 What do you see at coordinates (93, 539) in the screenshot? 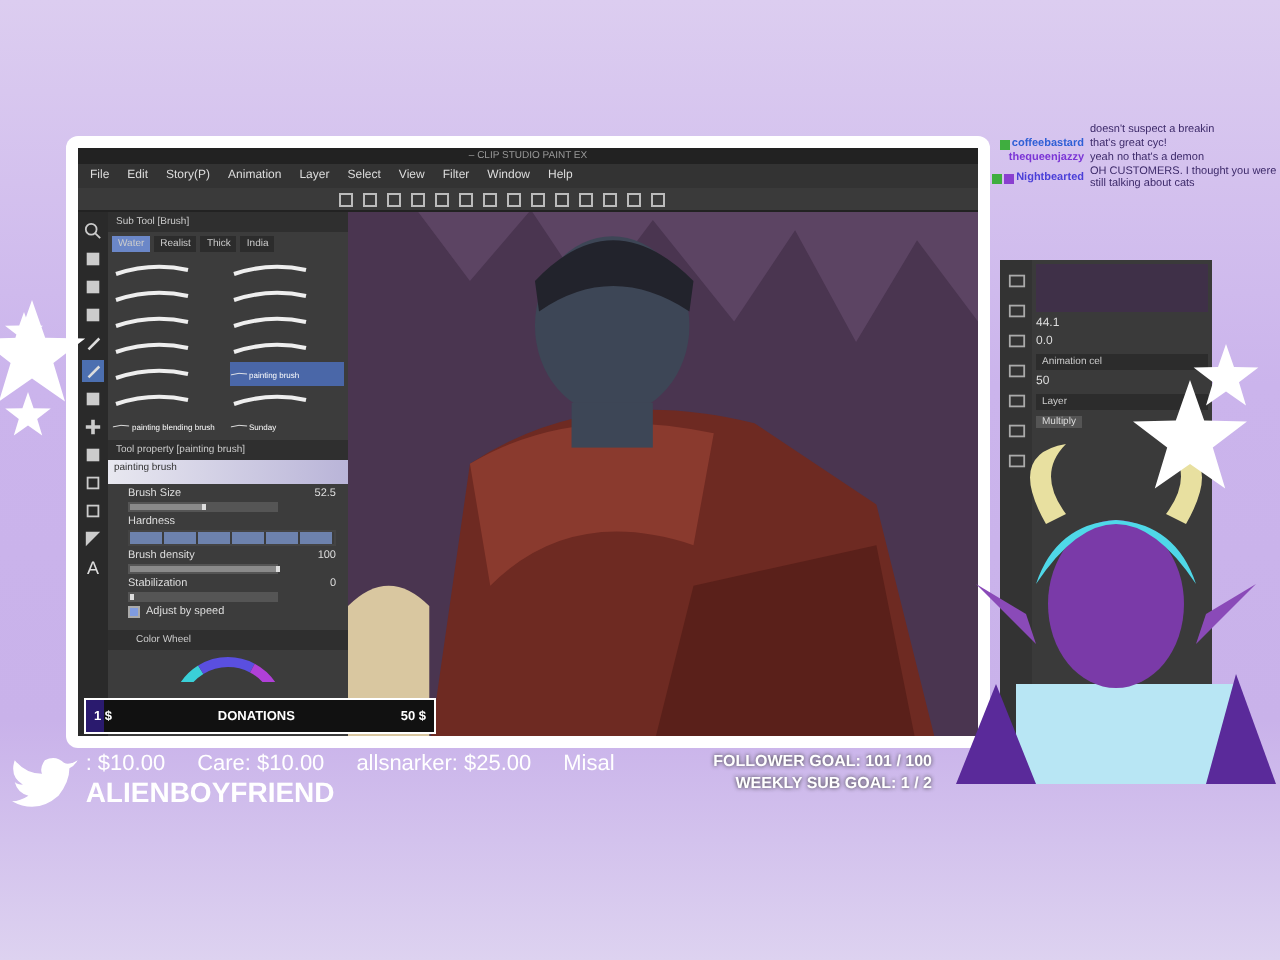
I see `triangle-icon` at bounding box center [93, 539].